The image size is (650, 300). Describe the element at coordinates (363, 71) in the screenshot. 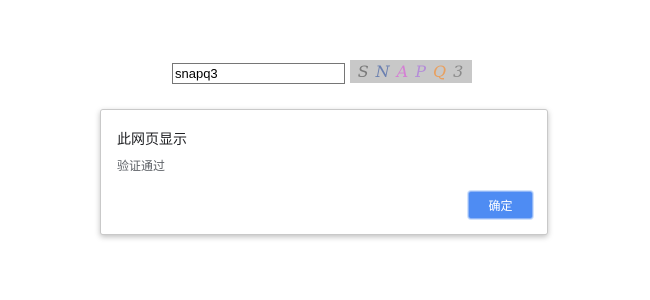

I see `captcha-char: S` at that location.